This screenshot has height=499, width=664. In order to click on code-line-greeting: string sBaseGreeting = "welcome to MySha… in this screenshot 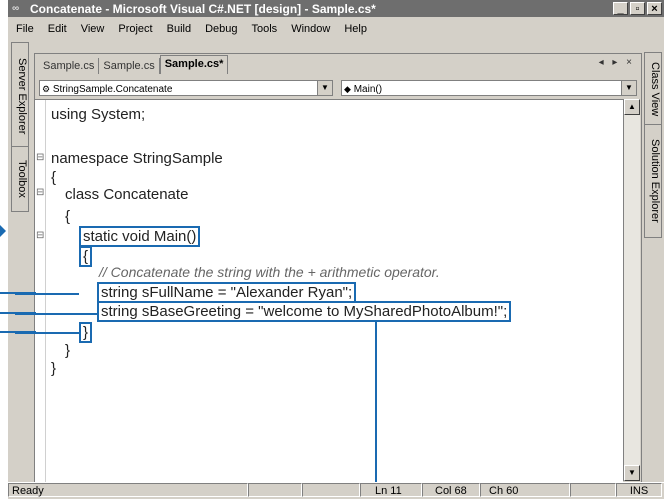, I will do `click(304, 311)`.